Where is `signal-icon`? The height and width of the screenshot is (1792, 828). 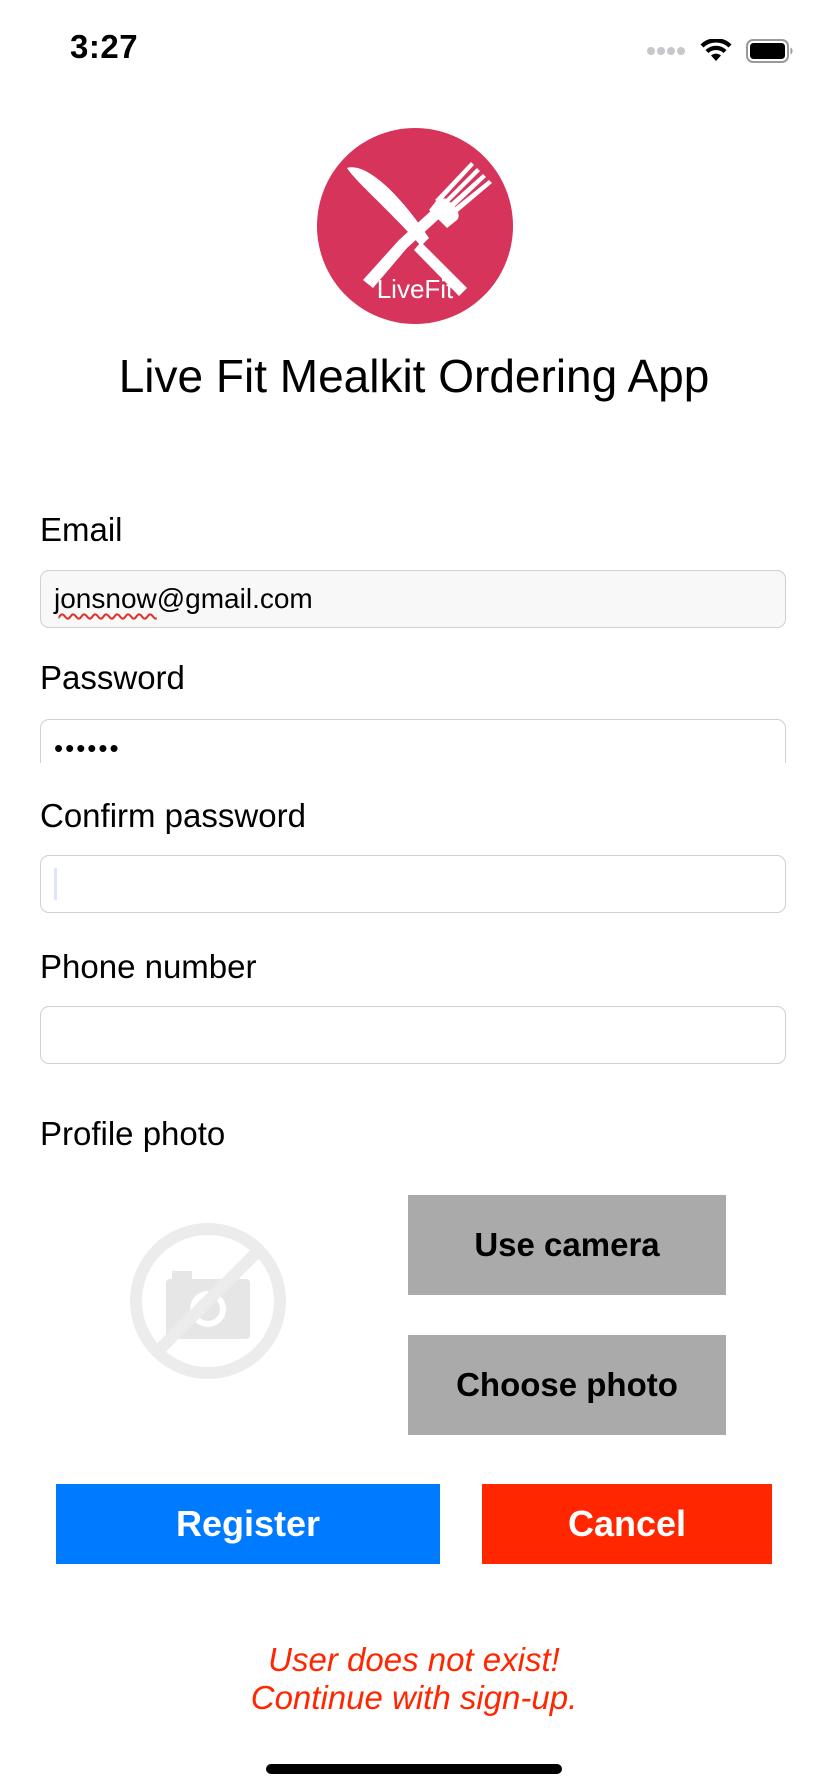
signal-icon is located at coordinates (666, 51).